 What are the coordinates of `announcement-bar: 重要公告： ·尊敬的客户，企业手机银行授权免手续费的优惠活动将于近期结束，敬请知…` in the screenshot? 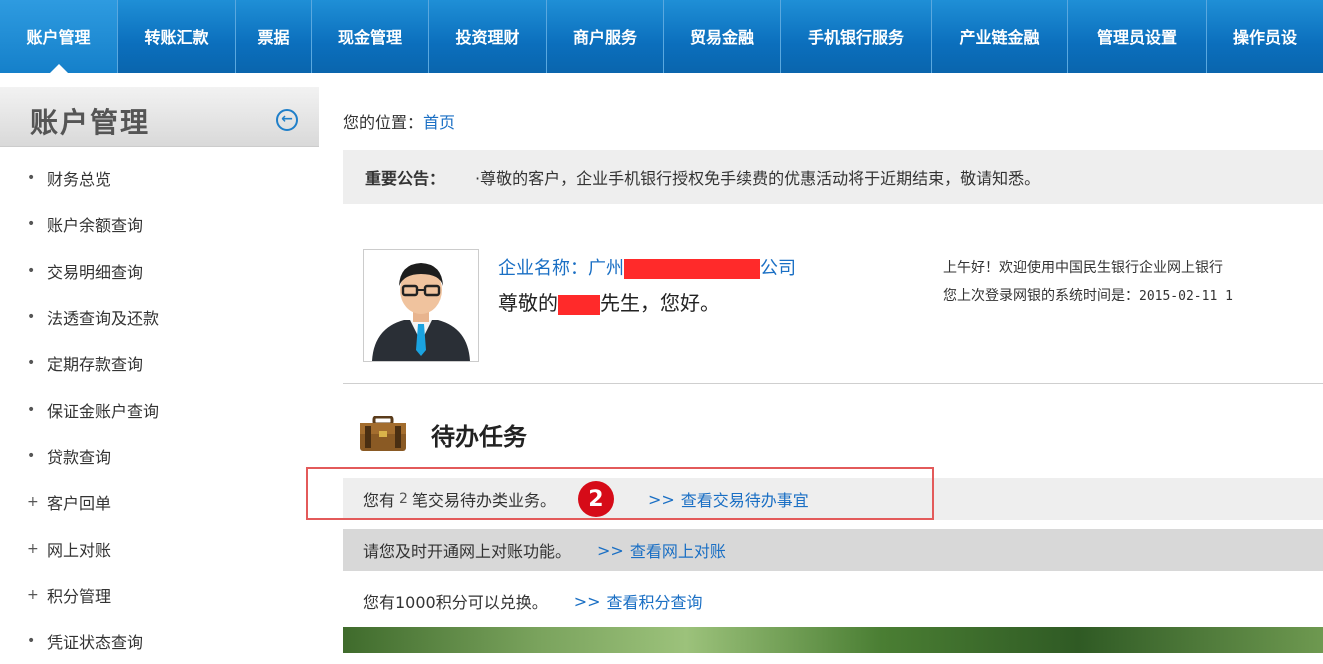 It's located at (833, 177).